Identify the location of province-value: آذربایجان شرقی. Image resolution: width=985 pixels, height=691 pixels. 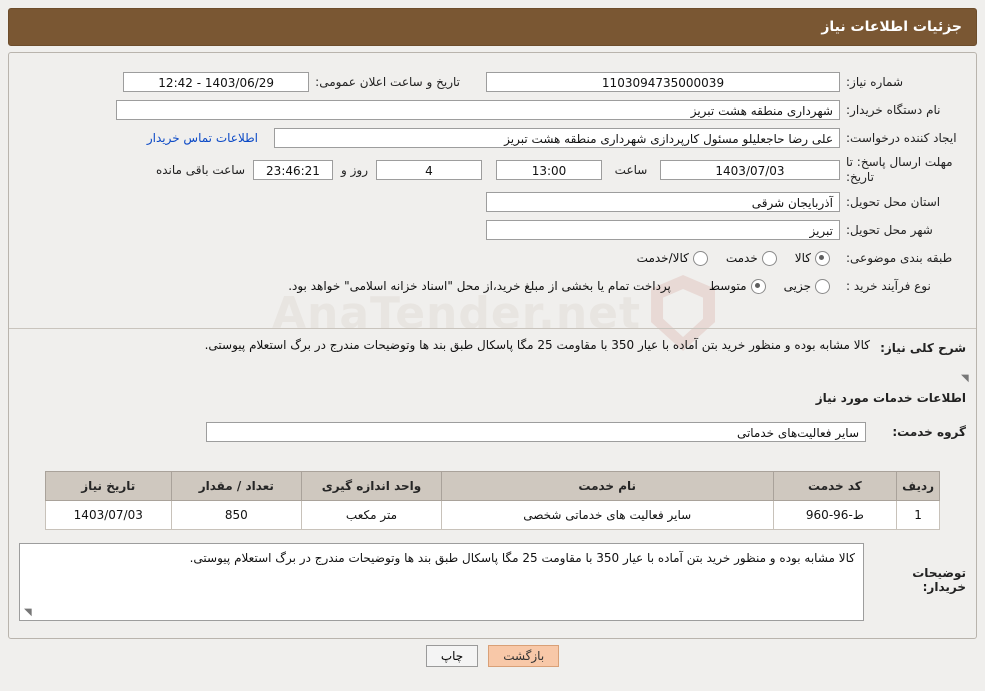
(663, 202).